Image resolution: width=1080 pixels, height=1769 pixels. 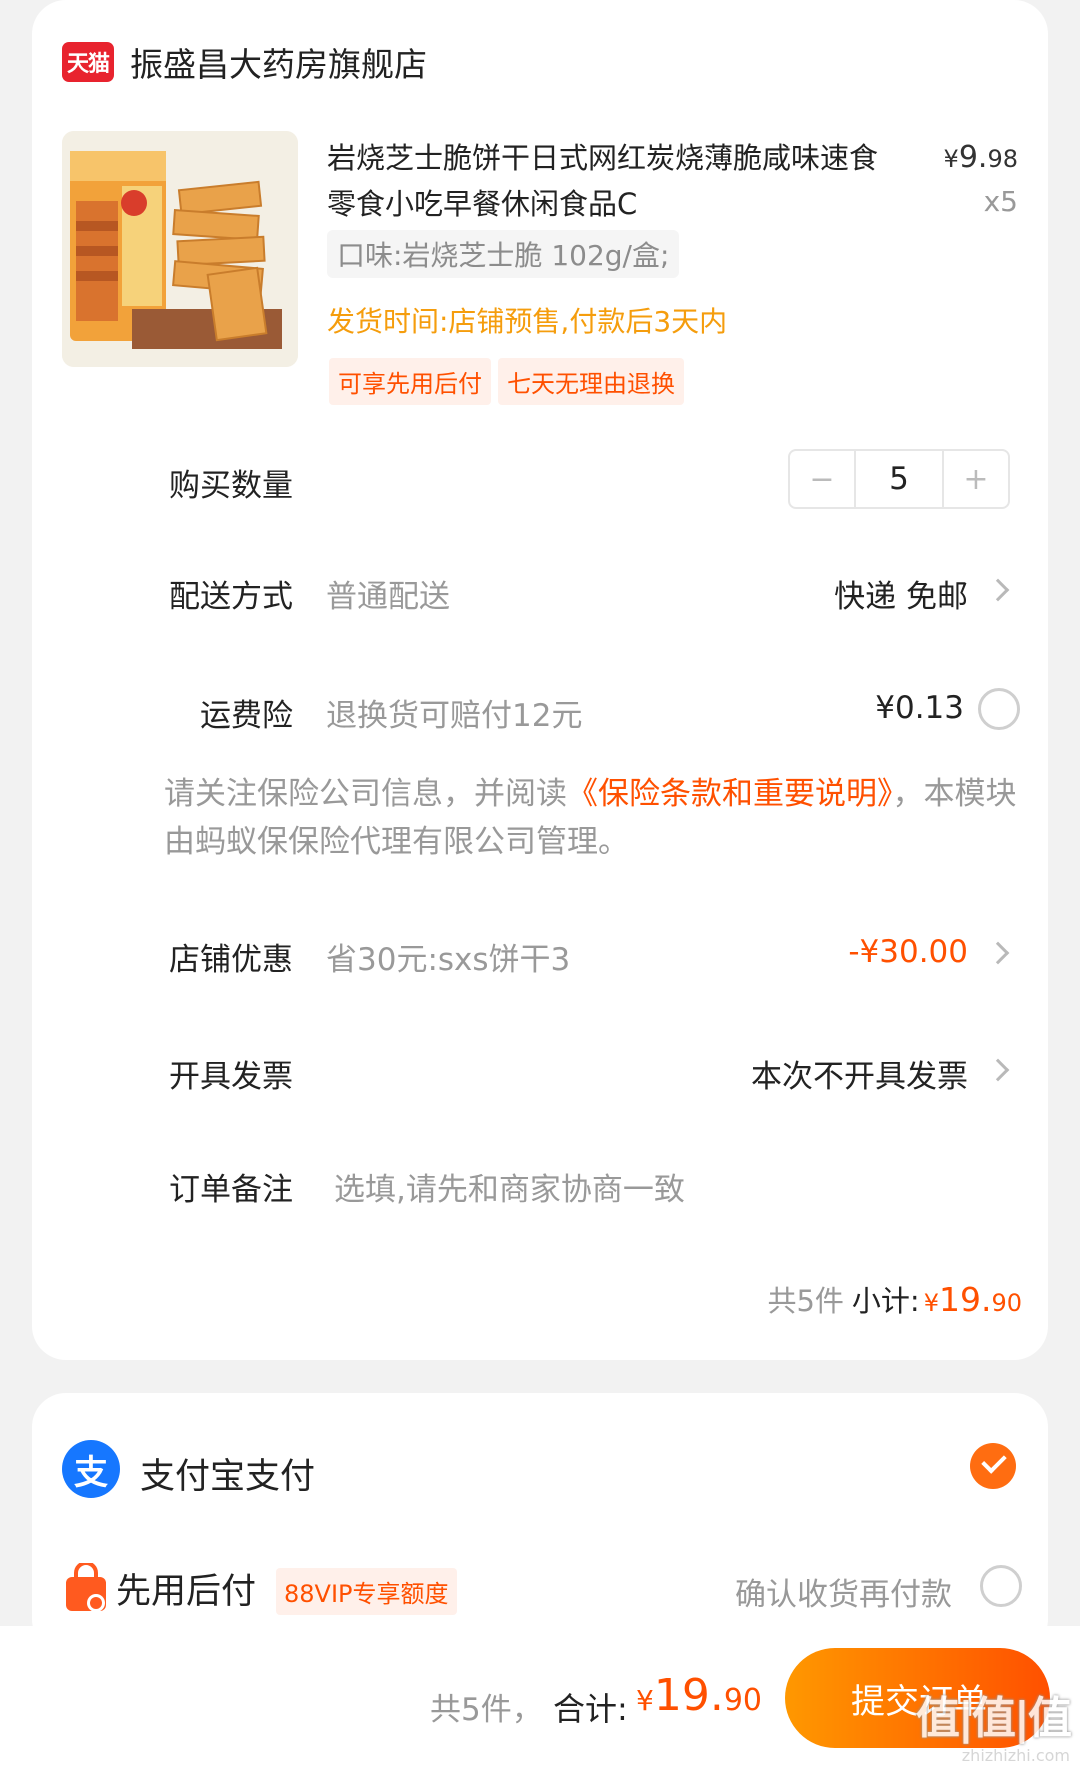 What do you see at coordinates (843, 1595) in the screenshot?
I see `pay-later-note: 确认收货再付款` at bounding box center [843, 1595].